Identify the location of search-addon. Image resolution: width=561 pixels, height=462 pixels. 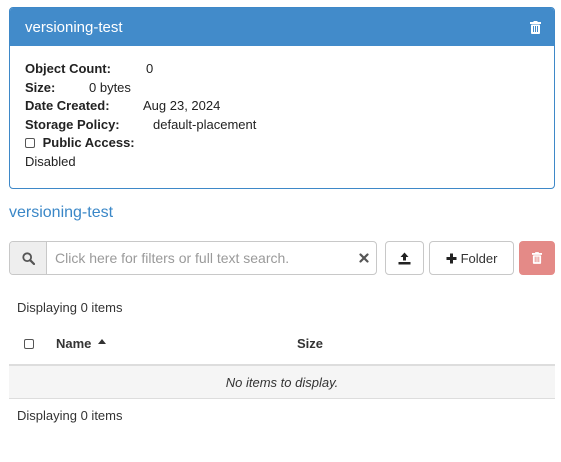
(28, 258).